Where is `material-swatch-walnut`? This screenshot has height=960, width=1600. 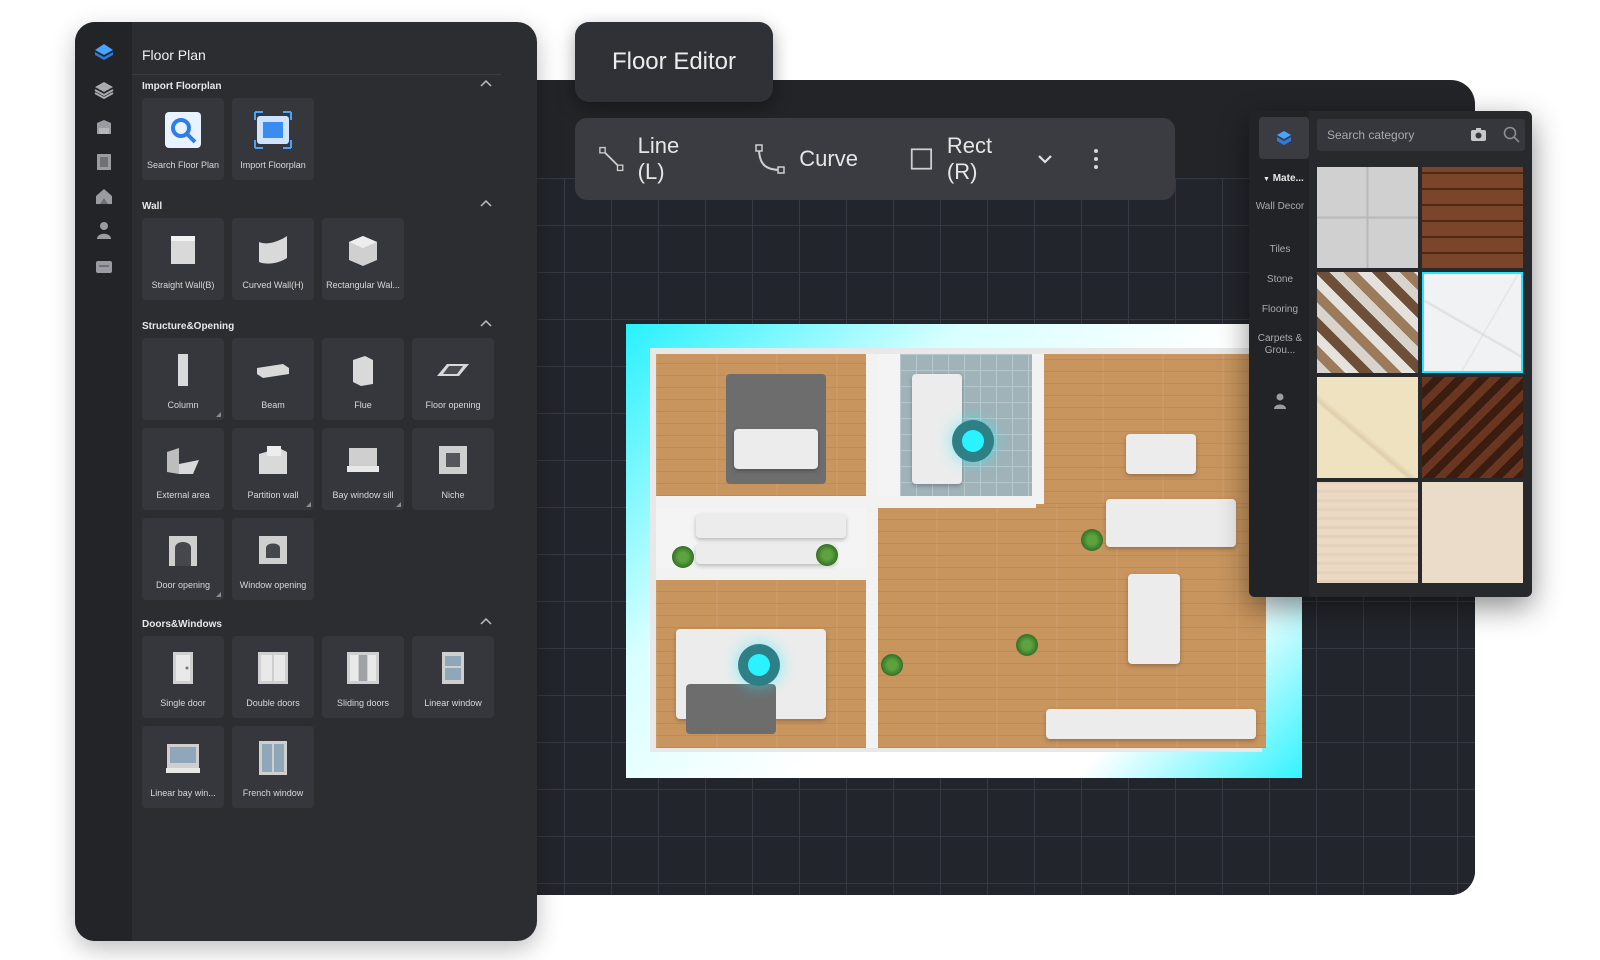 material-swatch-walnut is located at coordinates (1472, 427).